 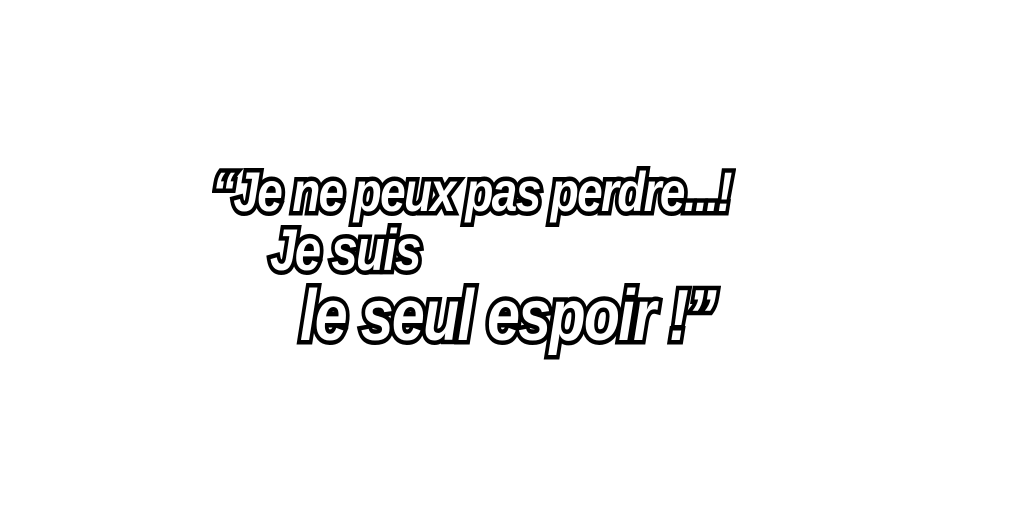 I want to click on quote-line-2: Je suis, so click(x=345, y=250).